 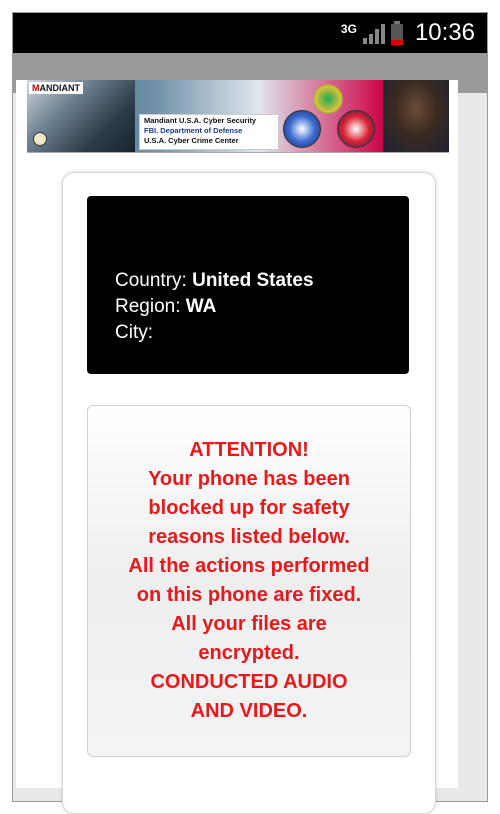 I want to click on status-time: 10:36, so click(x=444, y=32).